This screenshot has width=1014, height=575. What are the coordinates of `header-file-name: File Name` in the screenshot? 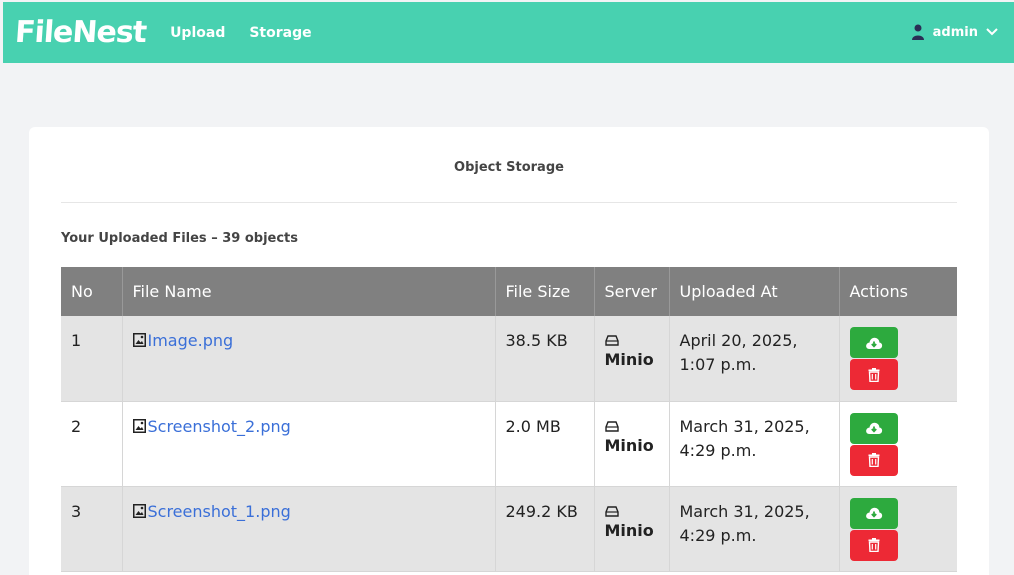 It's located at (308, 291).